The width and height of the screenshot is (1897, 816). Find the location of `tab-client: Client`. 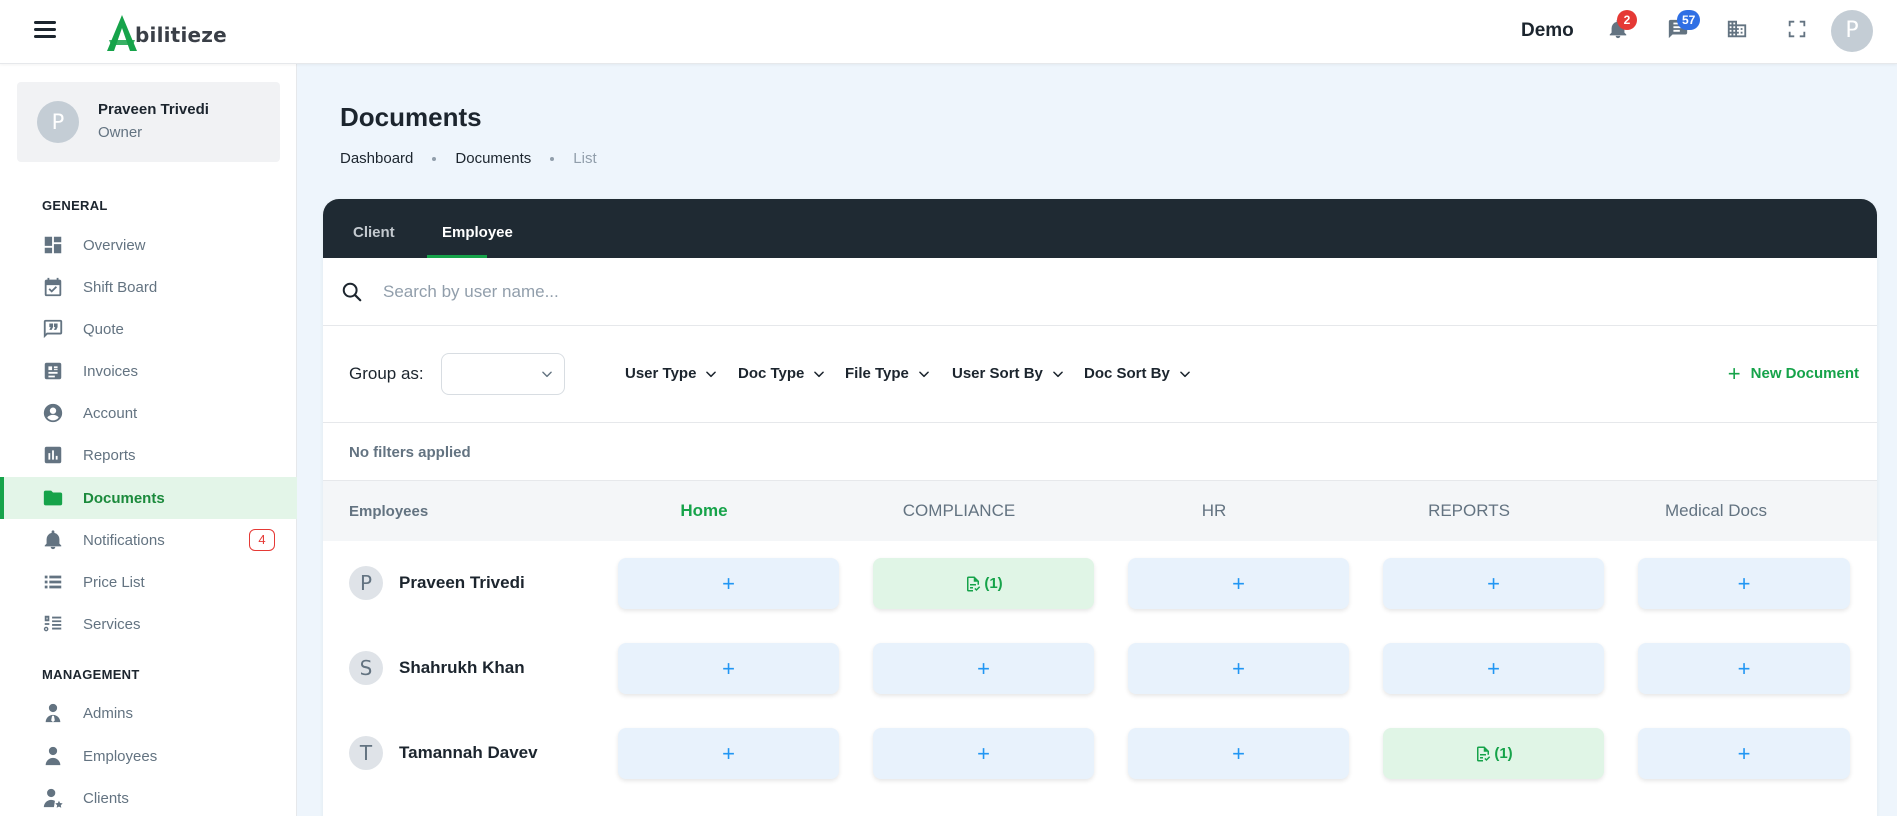

tab-client: Client is located at coordinates (374, 232).